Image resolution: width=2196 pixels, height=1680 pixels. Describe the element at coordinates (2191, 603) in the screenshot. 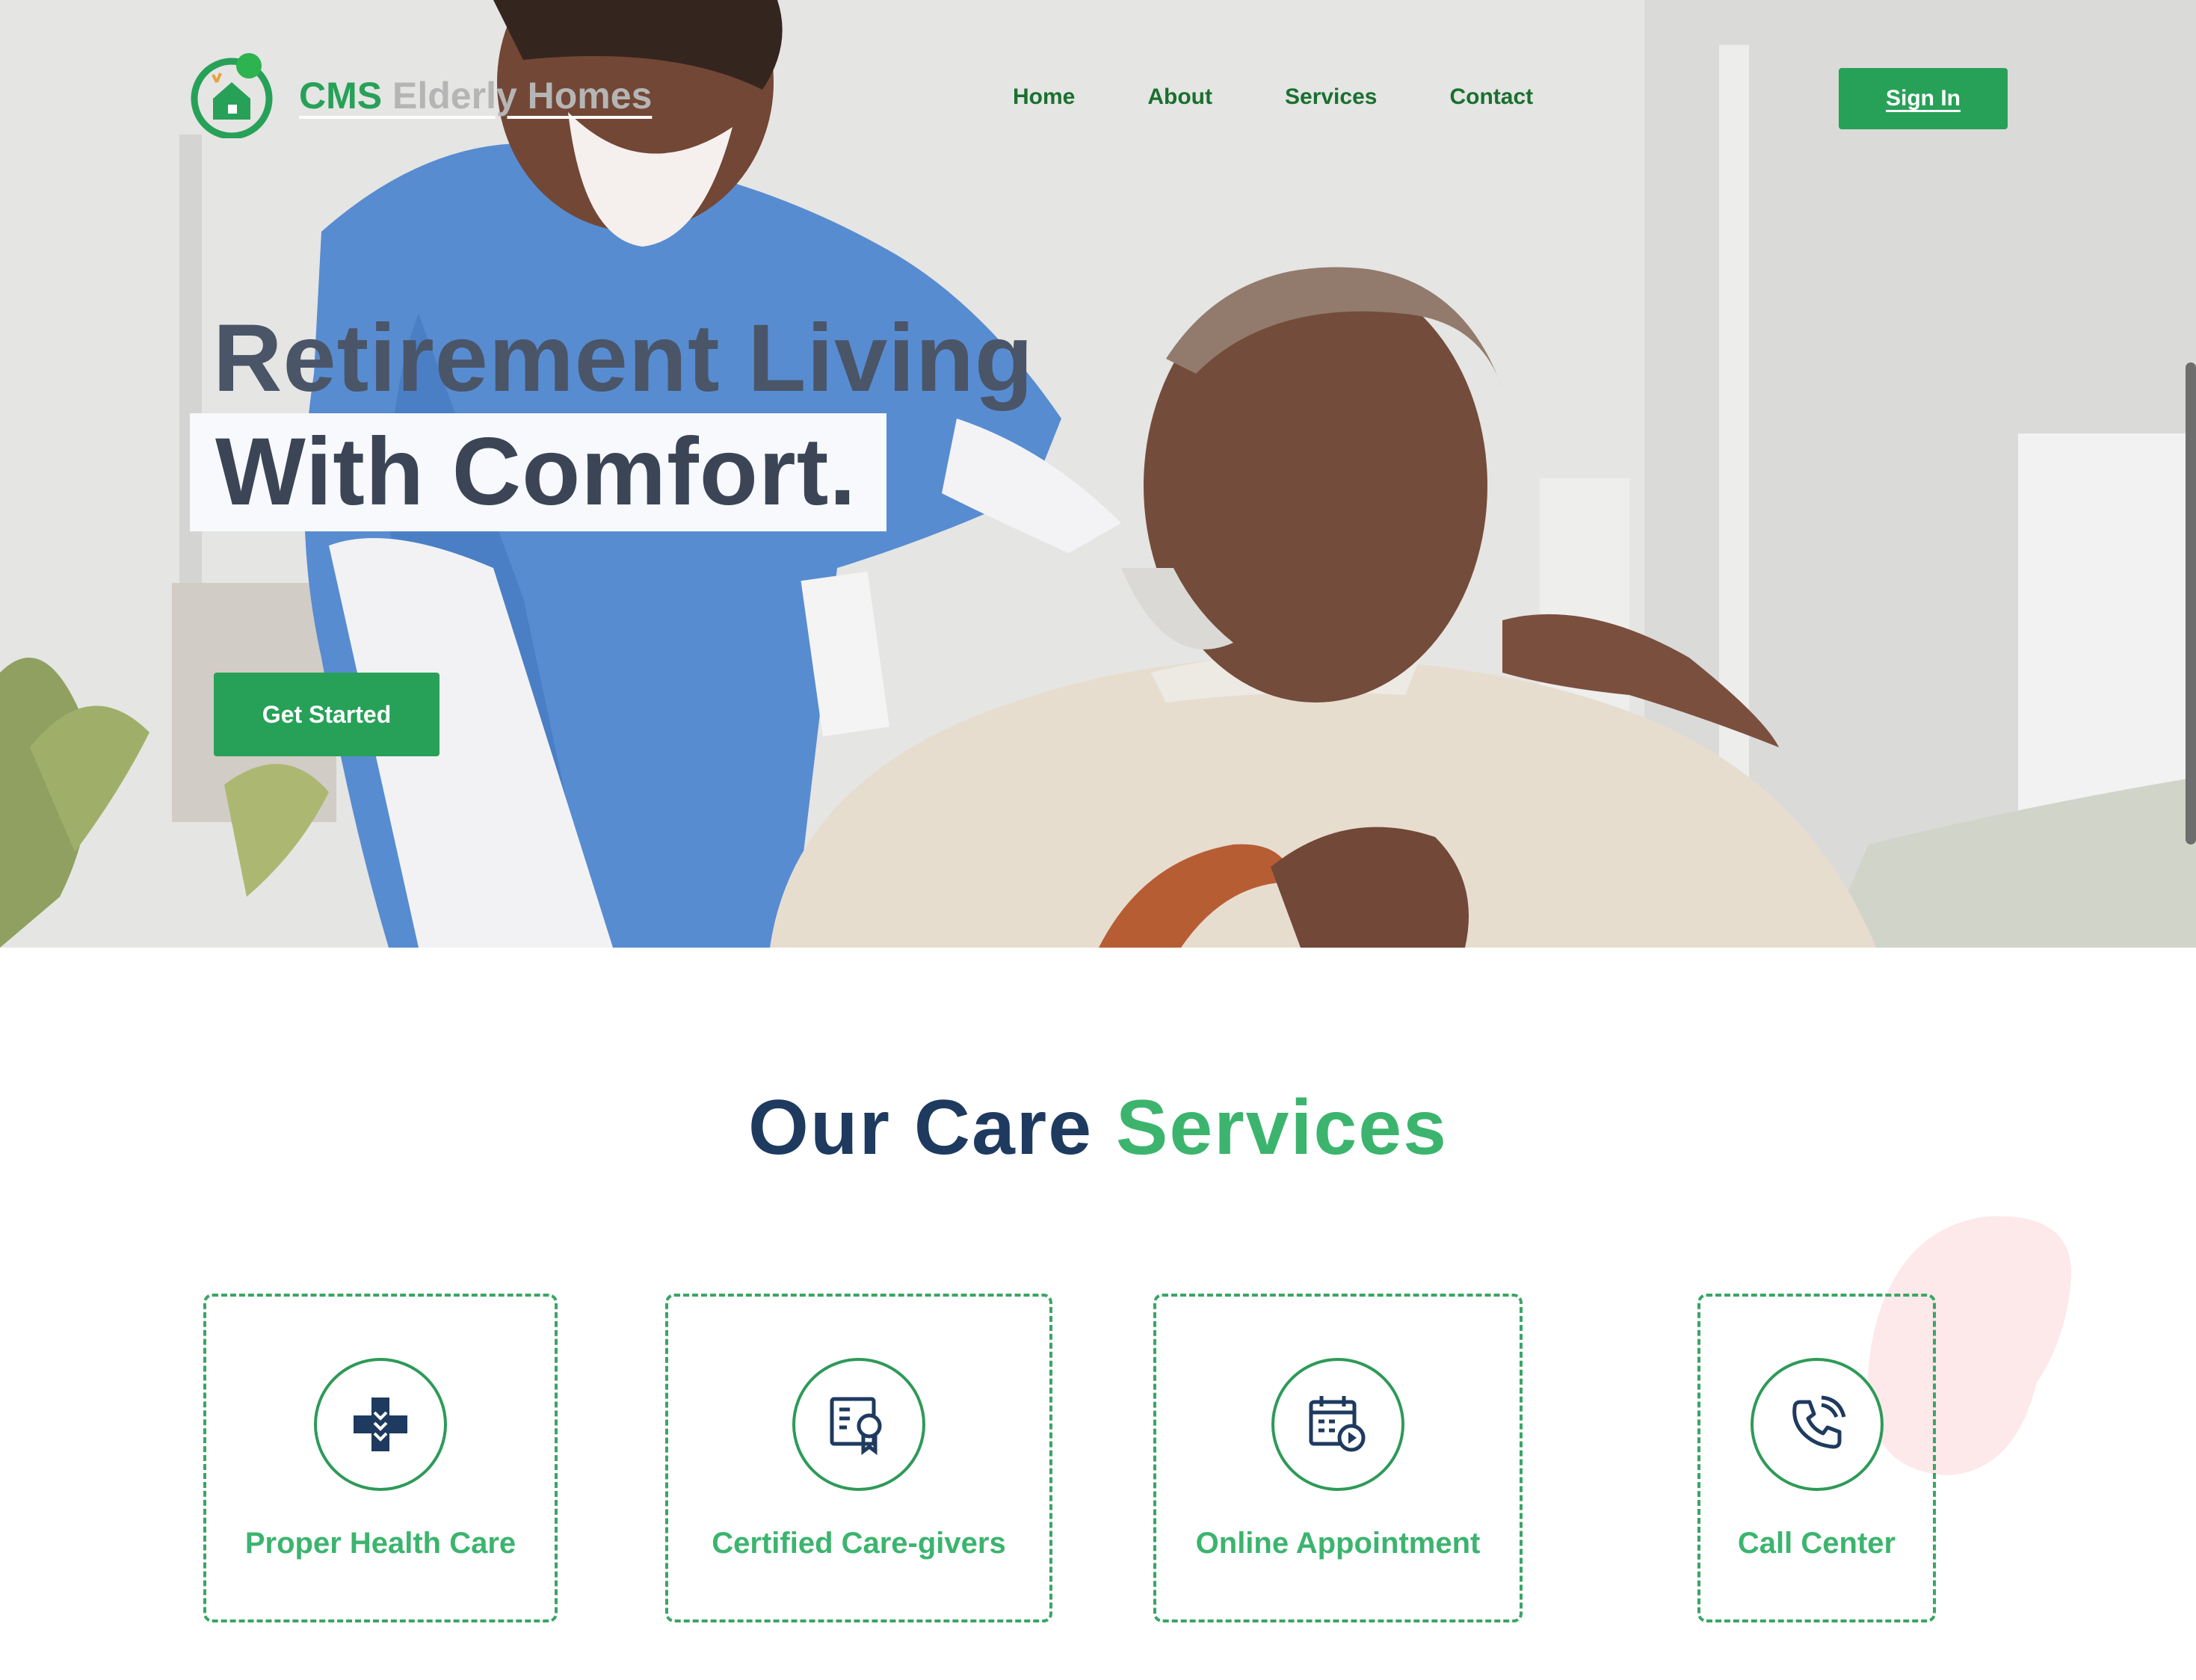

I see `scrollbar` at that location.